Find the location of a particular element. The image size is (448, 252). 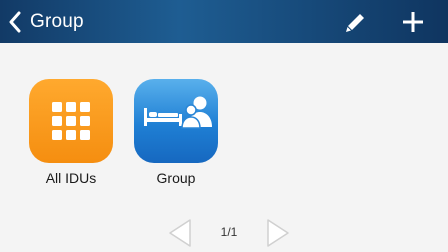

page-title: Group is located at coordinates (57, 21).